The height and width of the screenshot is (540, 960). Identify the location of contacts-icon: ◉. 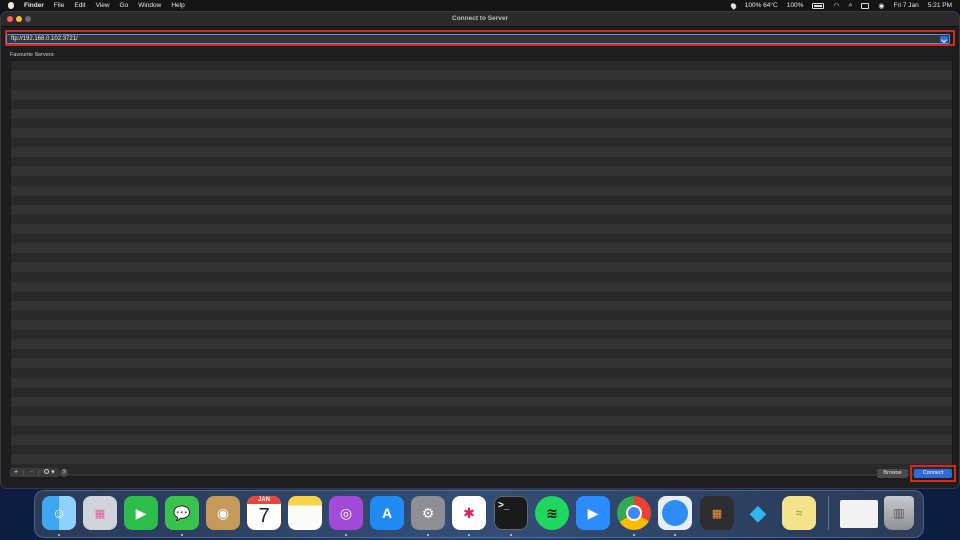
(223, 513).